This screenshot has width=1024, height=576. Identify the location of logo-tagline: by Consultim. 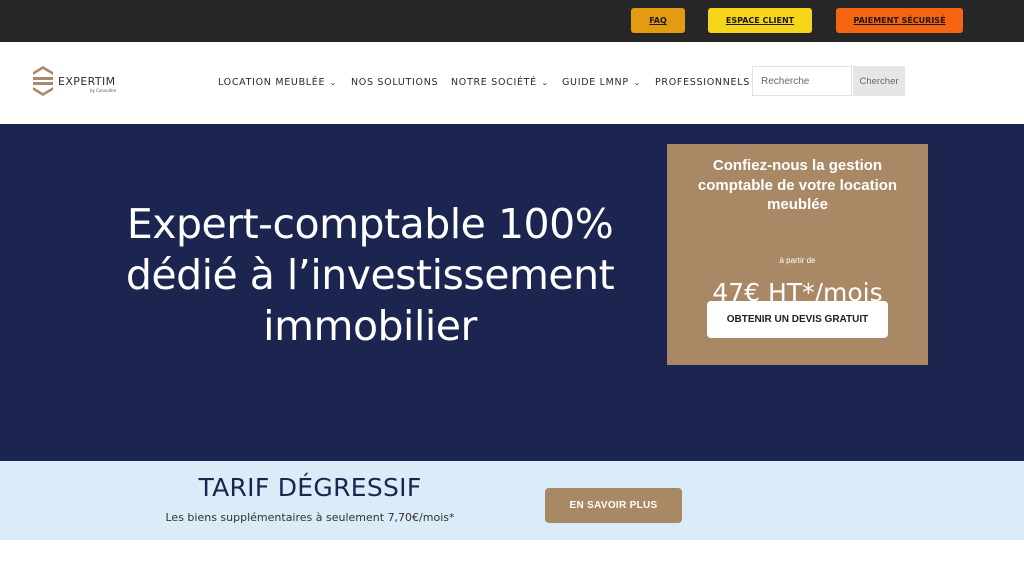
(103, 90).